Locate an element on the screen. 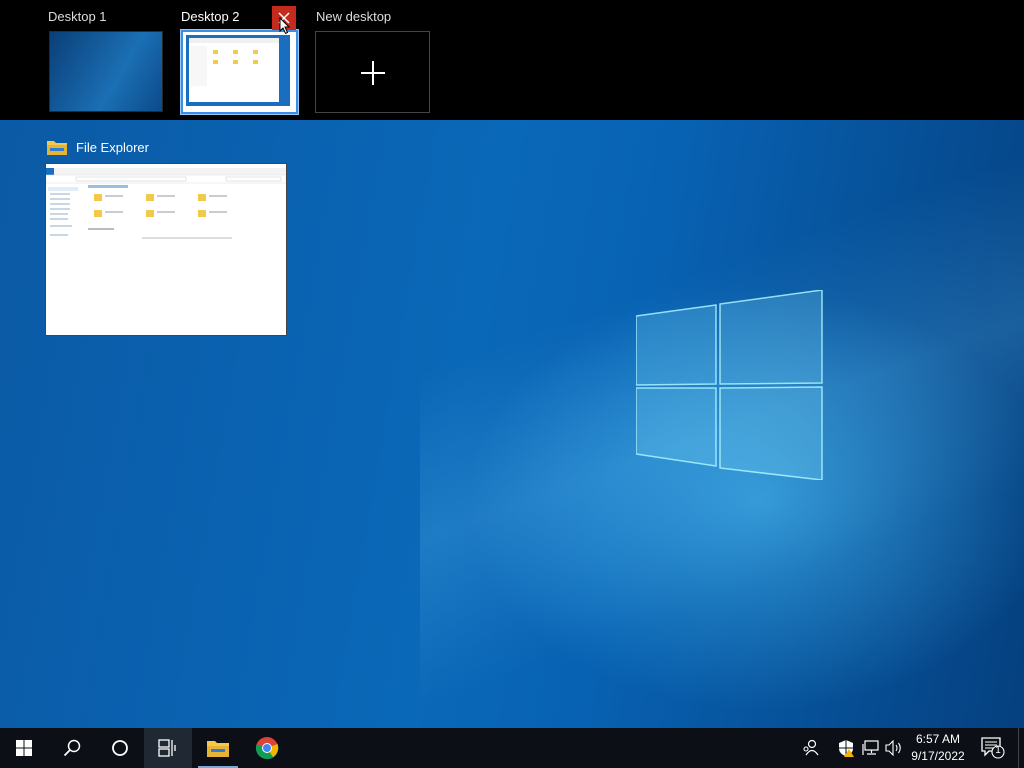 This screenshot has height=768, width=1024. shield-warning-icon is located at coordinates (846, 748).